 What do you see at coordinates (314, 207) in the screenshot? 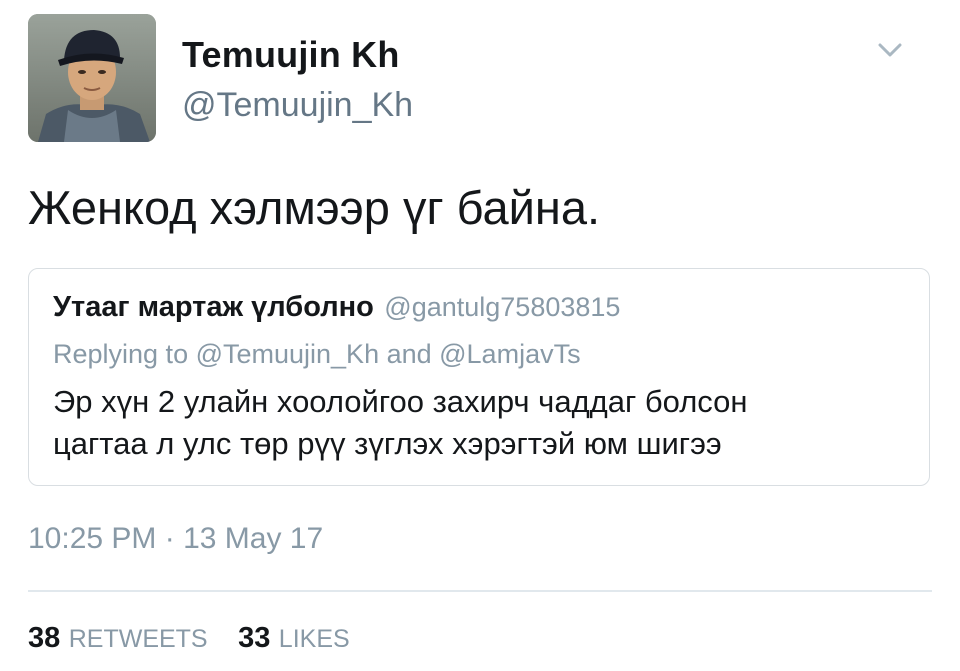
I see `tweet-text: Женкод хэлмээр үг байна.` at bounding box center [314, 207].